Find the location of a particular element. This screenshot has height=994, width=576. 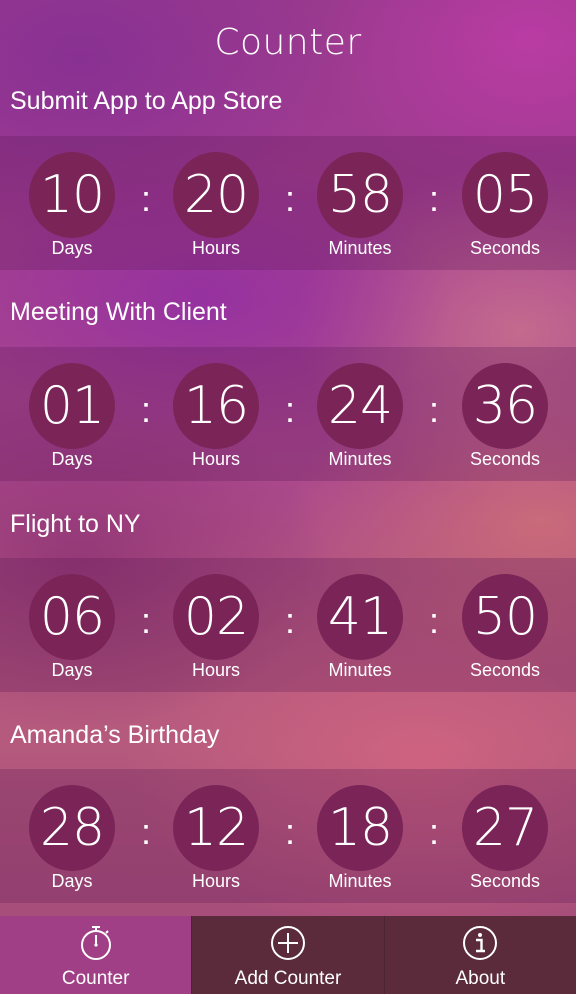

days-unit: 01 Days is located at coordinates (72, 416).